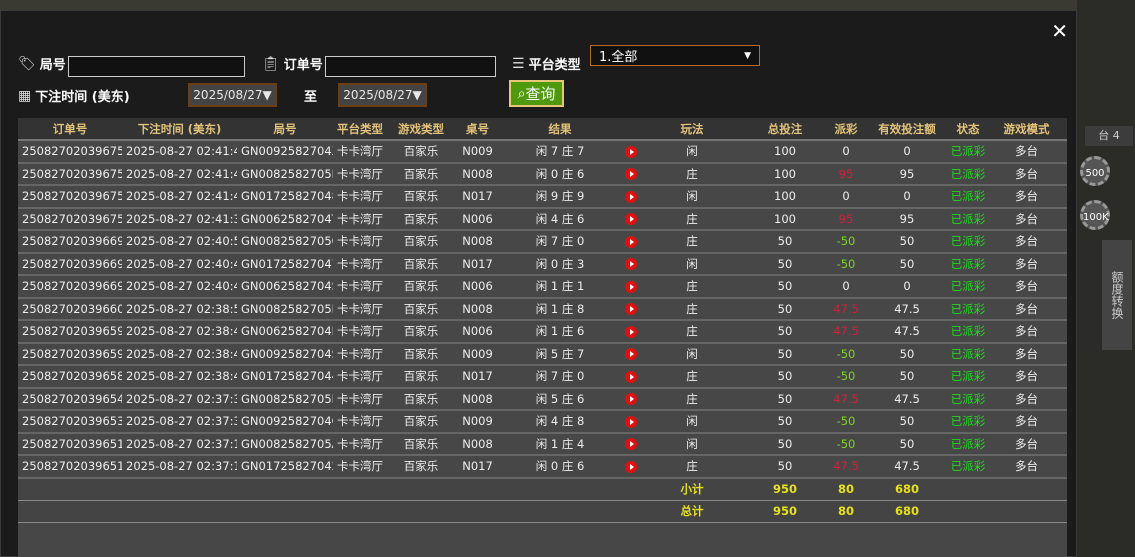  What do you see at coordinates (179, 354) in the screenshot?
I see `cell-bet-time: 2025-08-27 02:38:45` at bounding box center [179, 354].